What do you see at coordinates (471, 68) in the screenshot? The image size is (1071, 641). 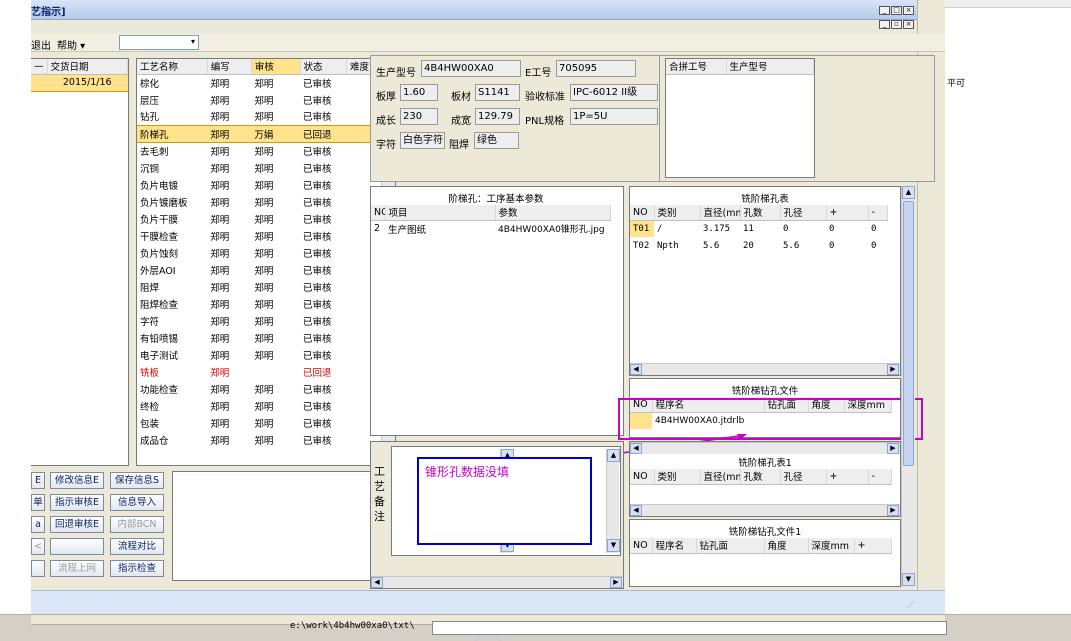 I see `model-field: 4B4HW00XA0` at bounding box center [471, 68].